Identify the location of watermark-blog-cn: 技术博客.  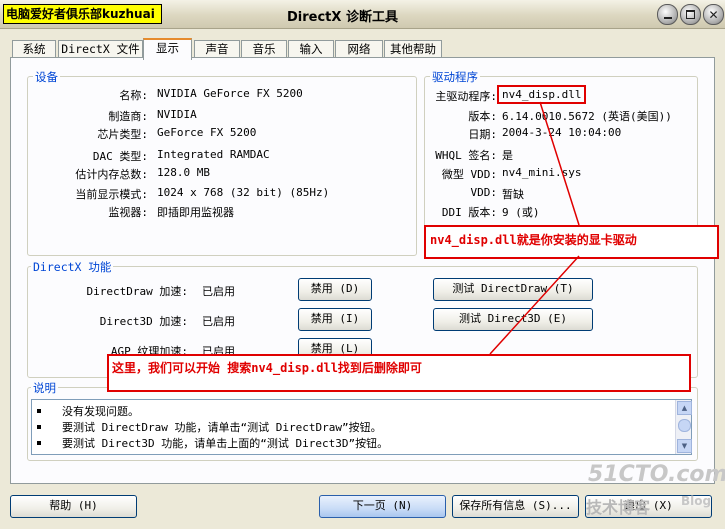
(618, 507).